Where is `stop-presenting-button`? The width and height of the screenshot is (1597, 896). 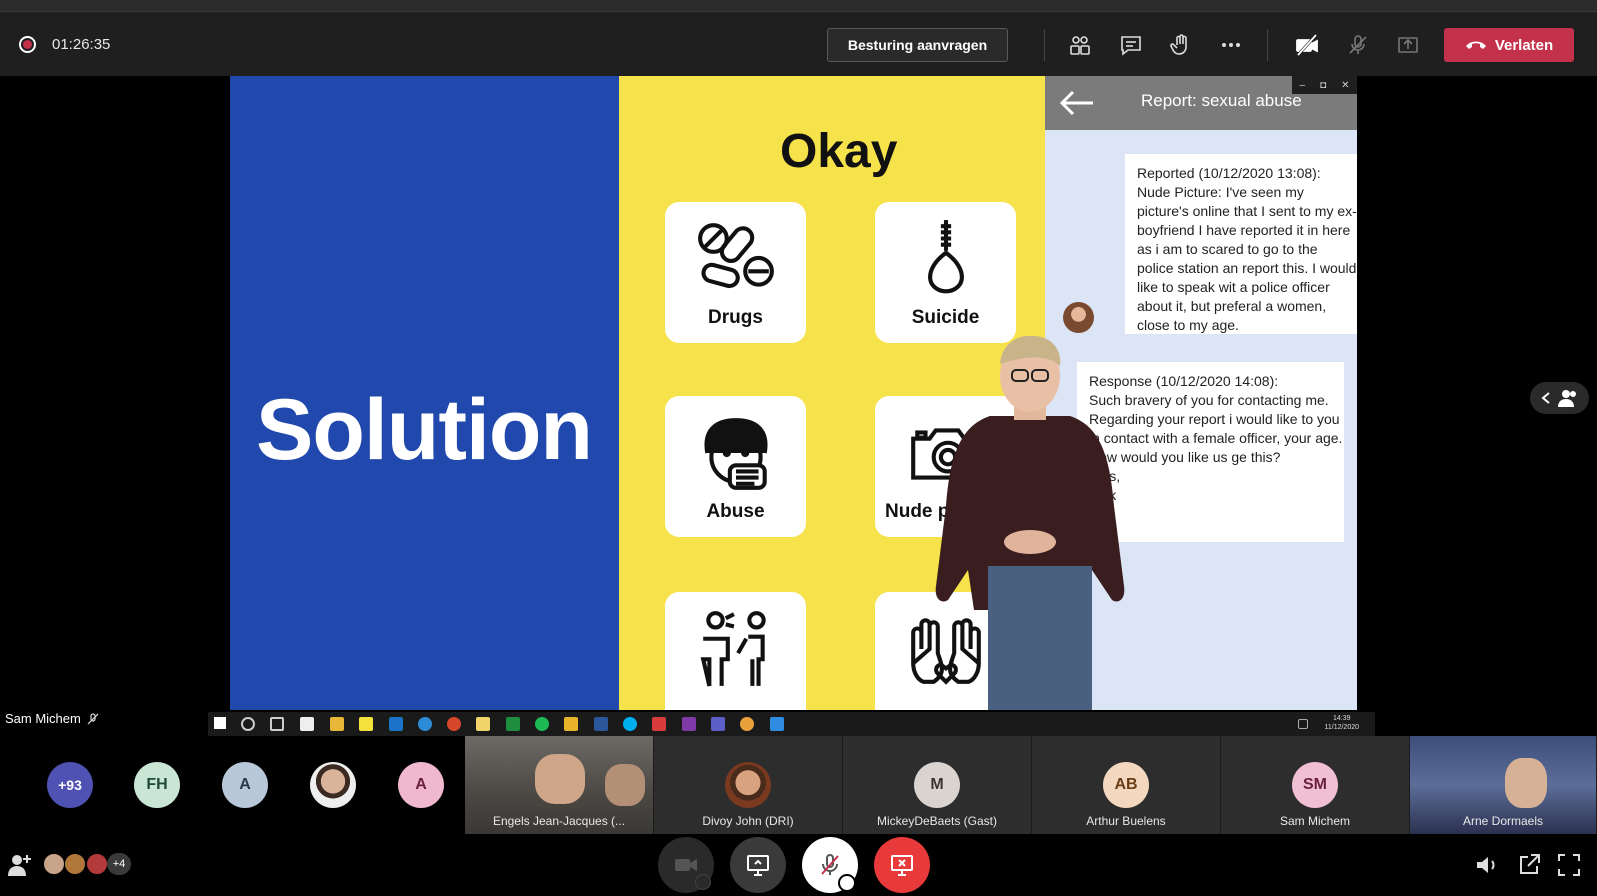
stop-presenting-button is located at coordinates (902, 865).